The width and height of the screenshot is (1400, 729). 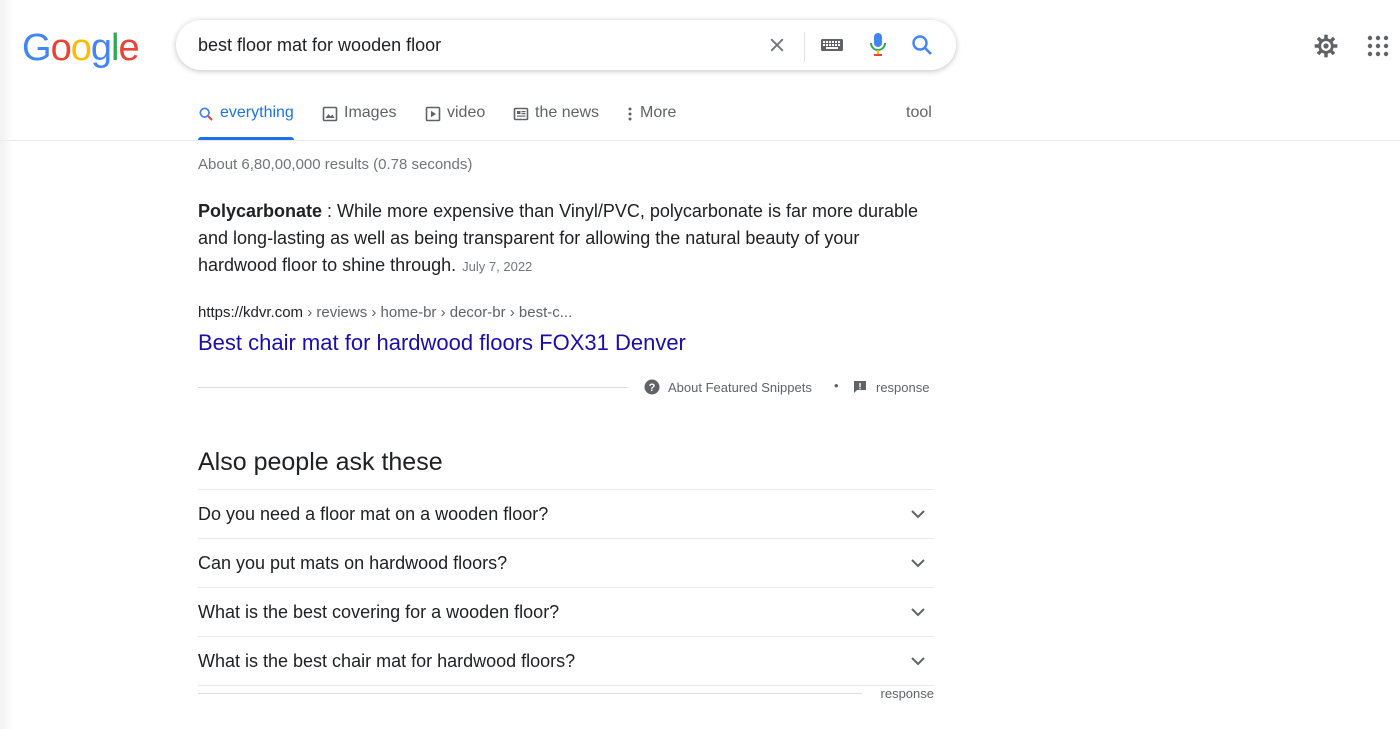 I want to click on snippet-date: July 7, 2022, so click(x=497, y=266).